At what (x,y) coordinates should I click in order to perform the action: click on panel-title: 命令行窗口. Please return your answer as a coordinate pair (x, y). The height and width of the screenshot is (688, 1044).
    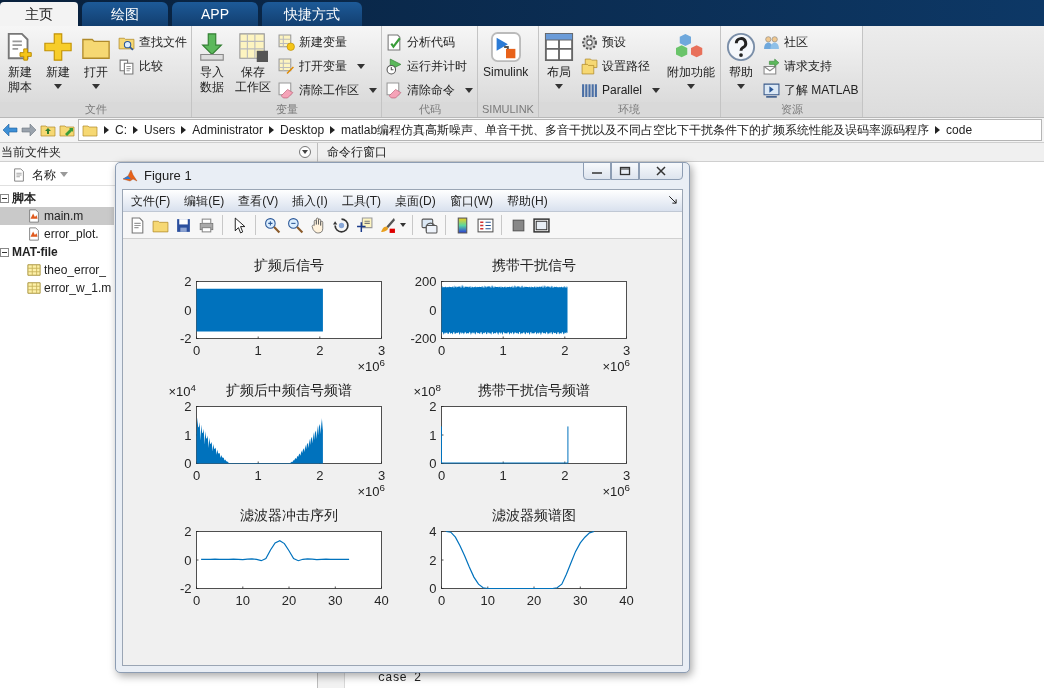
    Looking at the image, I should click on (357, 152).